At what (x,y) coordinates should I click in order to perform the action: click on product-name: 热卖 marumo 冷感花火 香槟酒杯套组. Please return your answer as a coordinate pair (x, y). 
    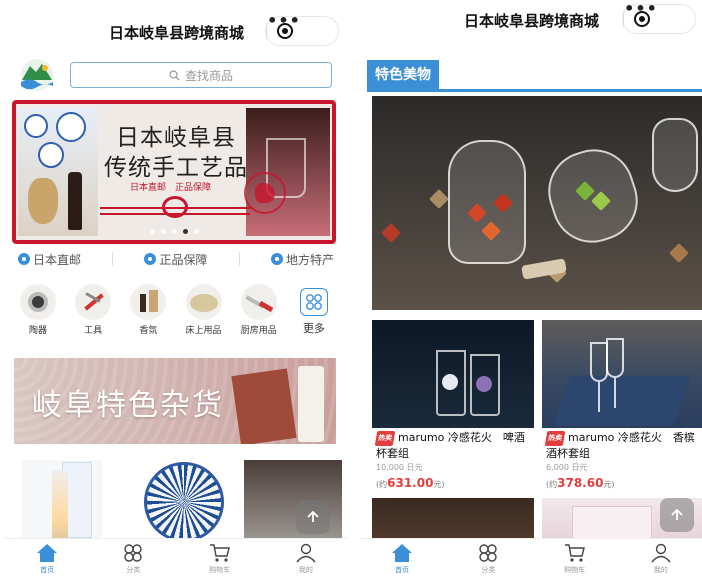
    Looking at the image, I should click on (619, 445).